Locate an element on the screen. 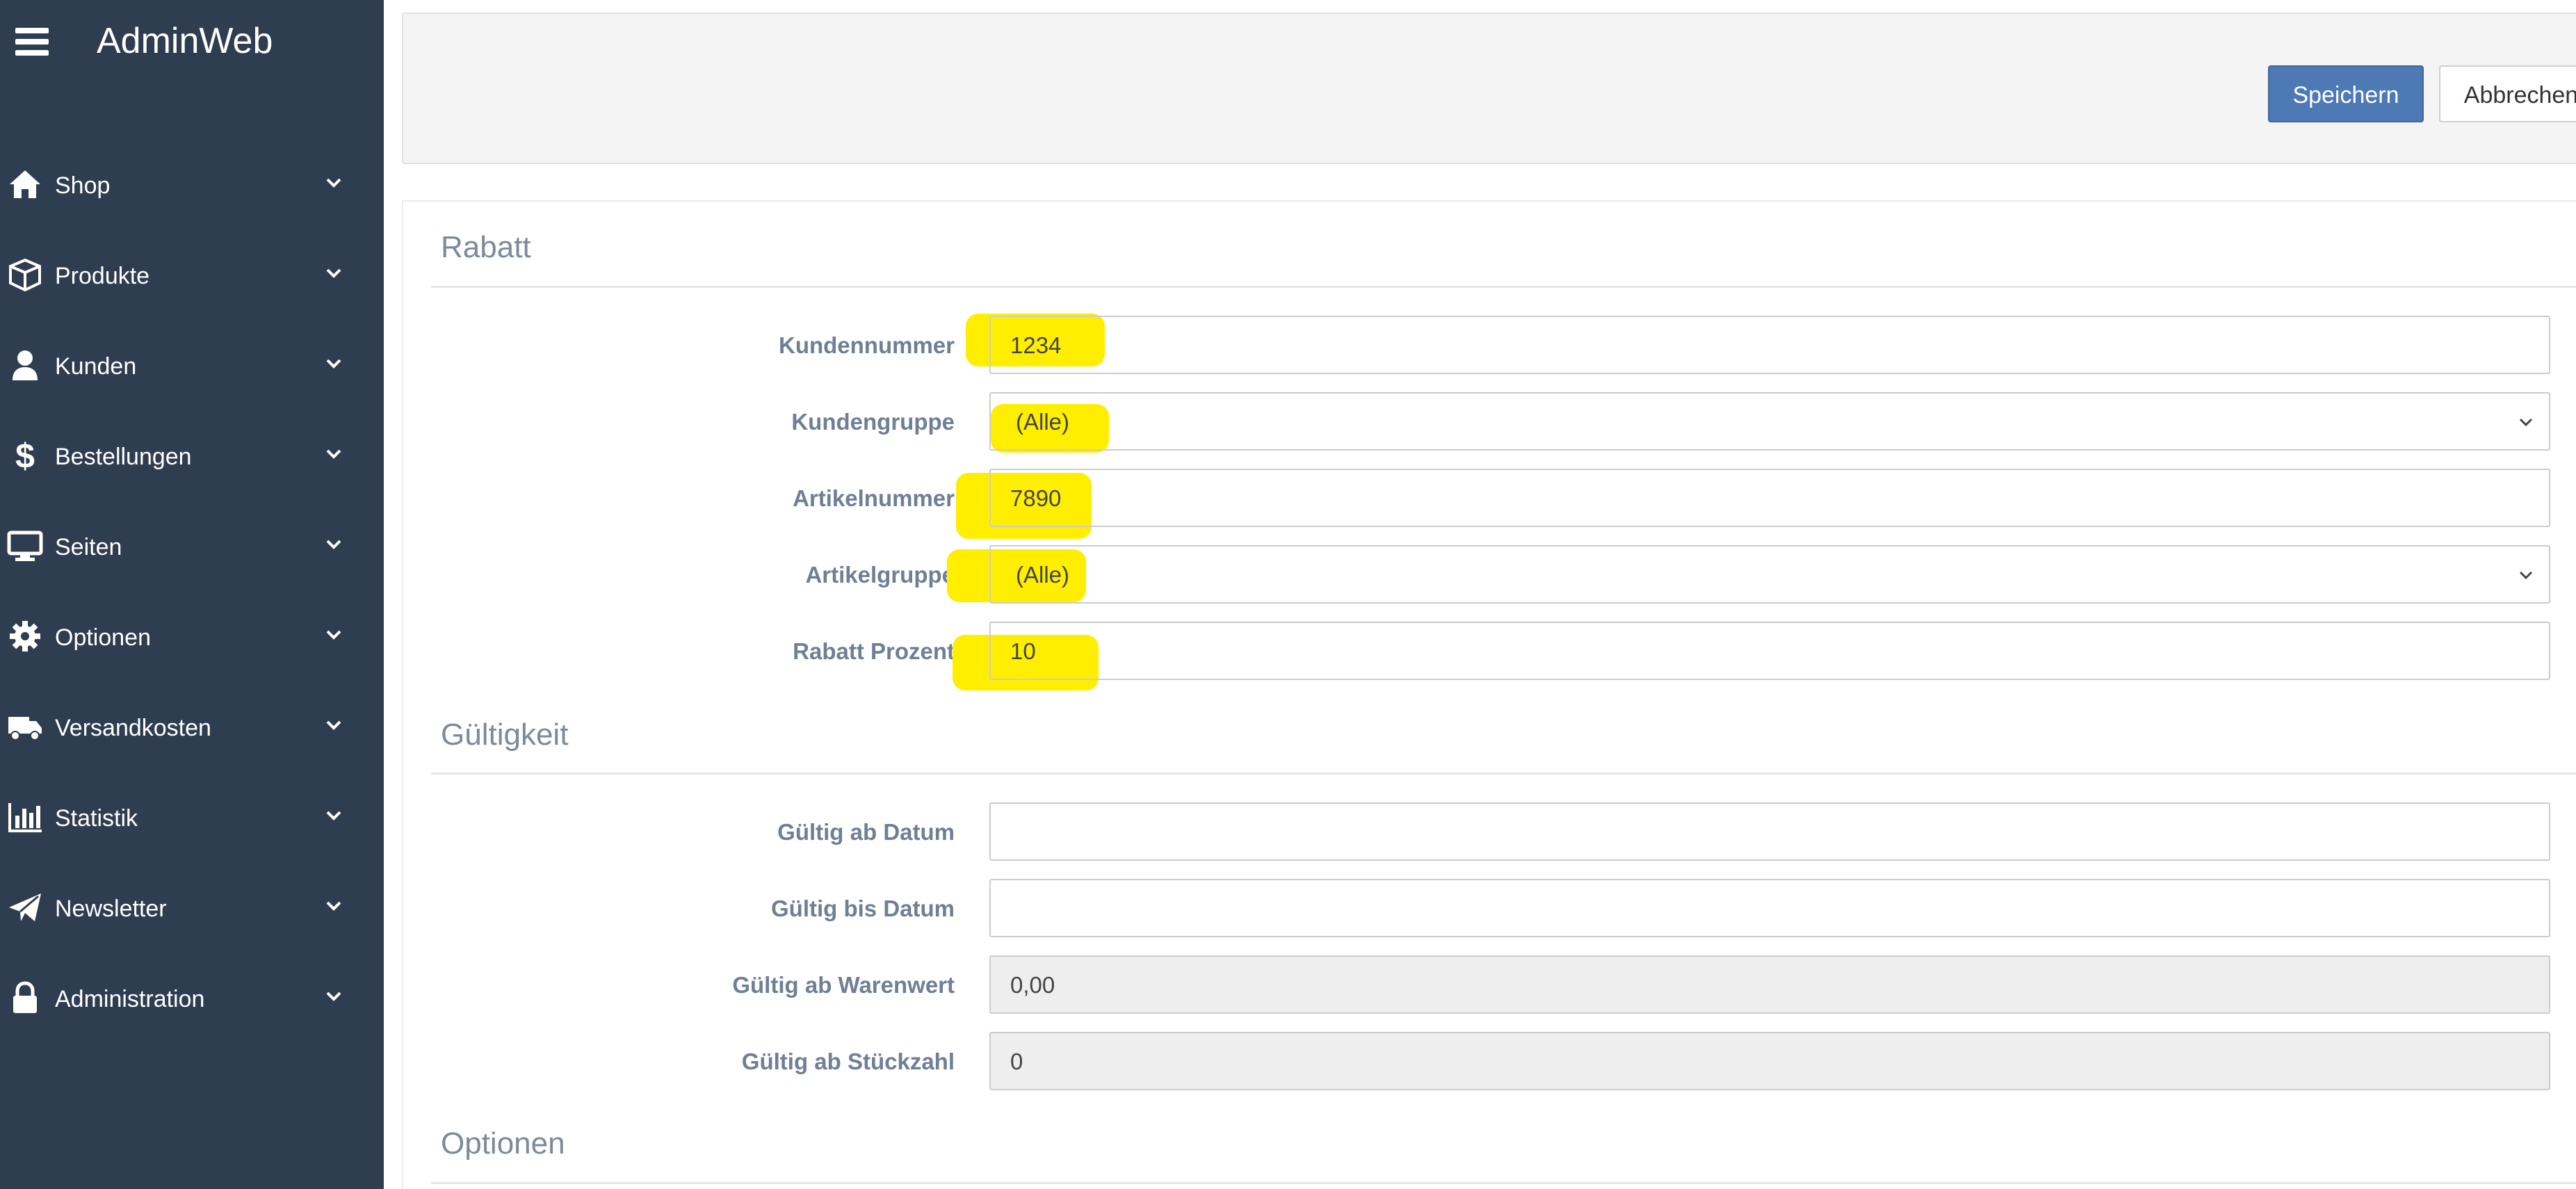 This screenshot has height=1189, width=2576. sidebar-item-label: Seiten is located at coordinates (88, 547).